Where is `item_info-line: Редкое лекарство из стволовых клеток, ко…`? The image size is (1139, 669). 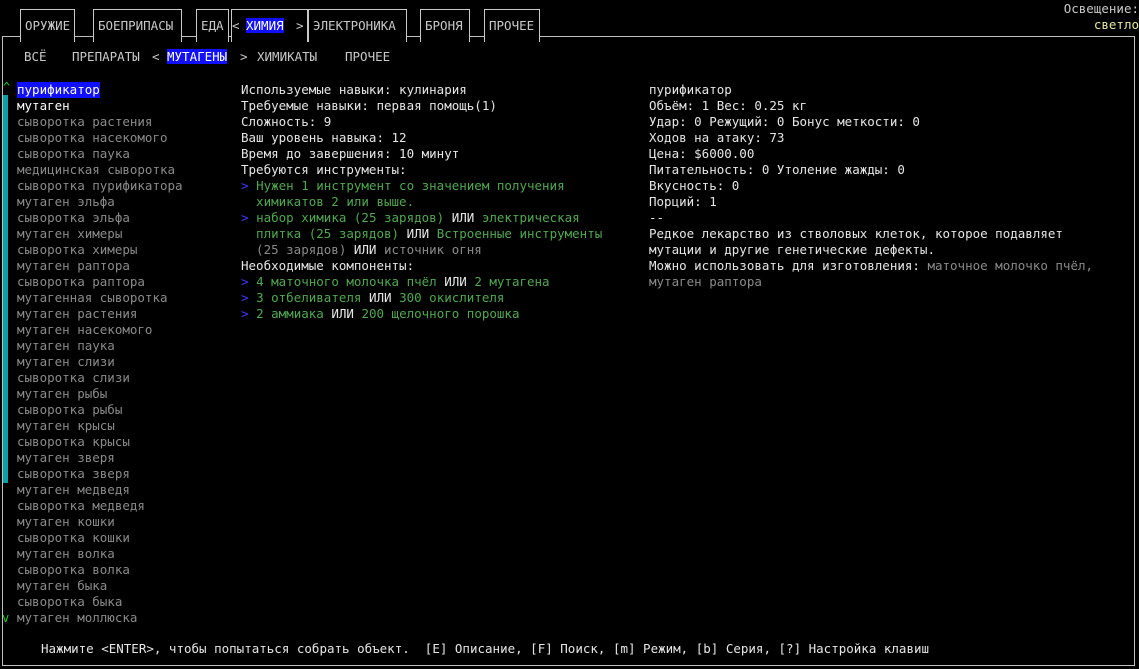 item_info-line: Редкое лекарство из стволовых клеток, ко… is located at coordinates (856, 234).